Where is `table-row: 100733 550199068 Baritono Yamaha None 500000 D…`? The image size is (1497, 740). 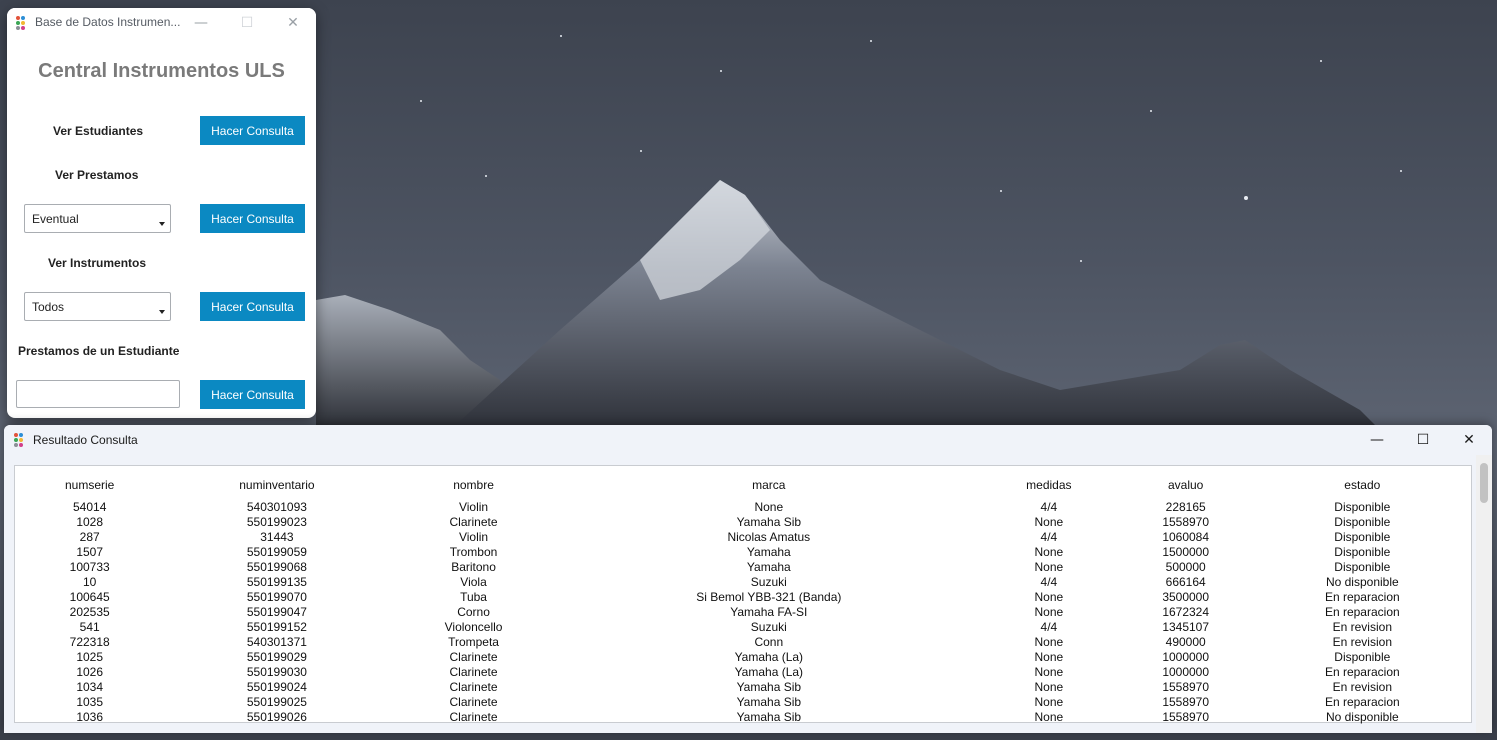
table-row: 100733 550199068 Baritono Yamaha None 500000 D… is located at coordinates (743, 567).